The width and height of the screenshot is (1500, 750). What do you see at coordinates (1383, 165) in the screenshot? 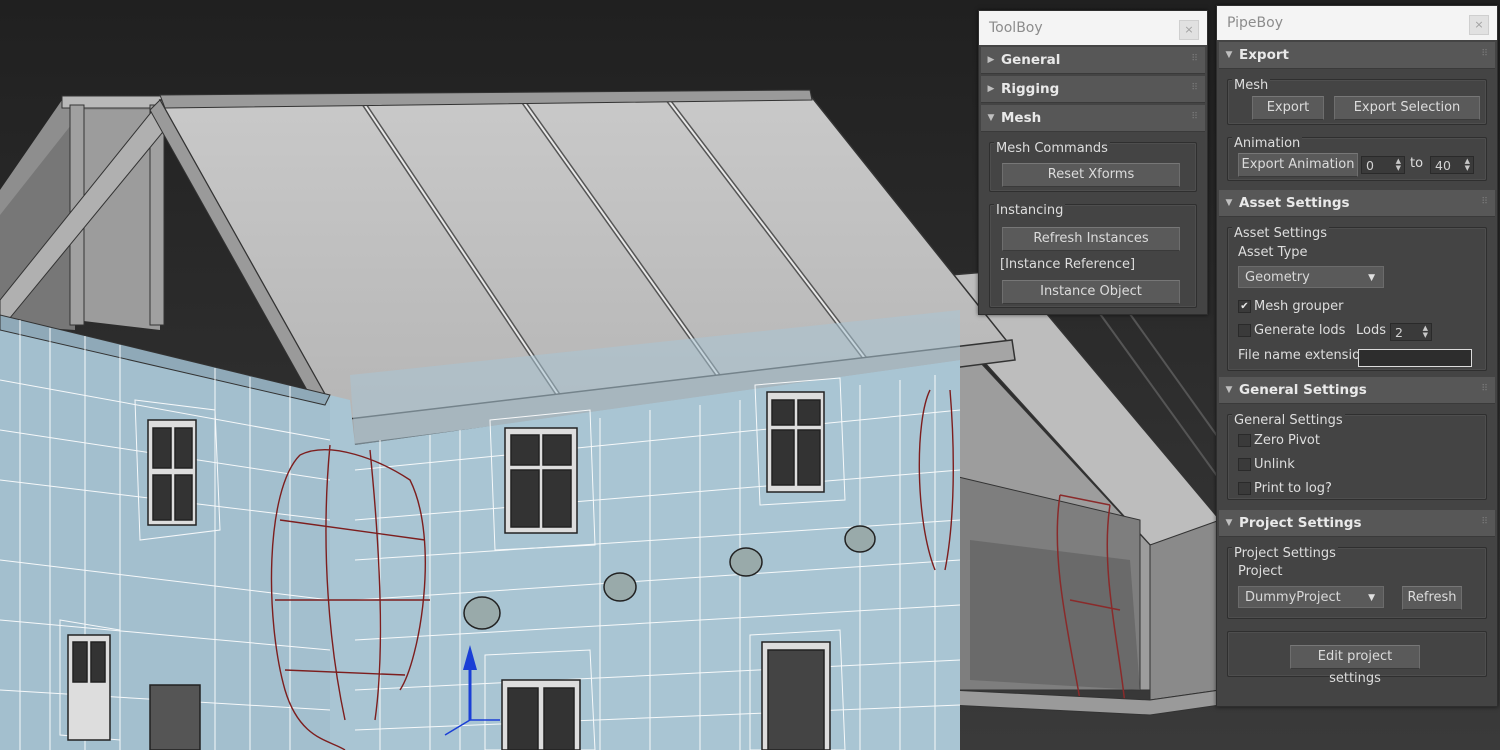
I see `anim-start-spinner: 0 ▲ ▼` at bounding box center [1383, 165].